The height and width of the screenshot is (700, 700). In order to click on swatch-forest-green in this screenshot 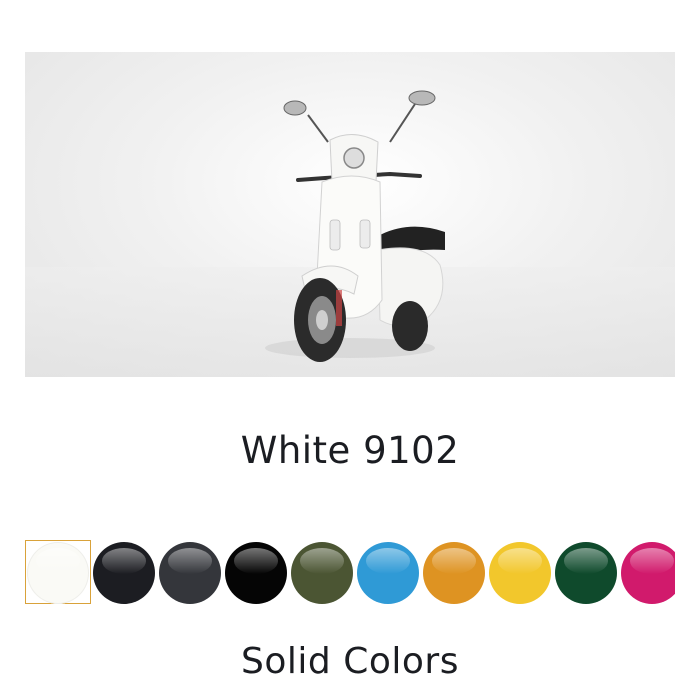, I will do `click(586, 573)`.